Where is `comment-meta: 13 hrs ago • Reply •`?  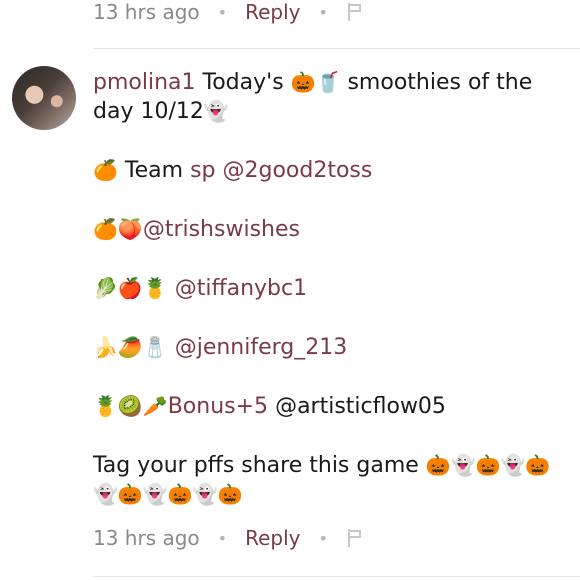 comment-meta: 13 hrs ago • Reply • is located at coordinates (227, 538).